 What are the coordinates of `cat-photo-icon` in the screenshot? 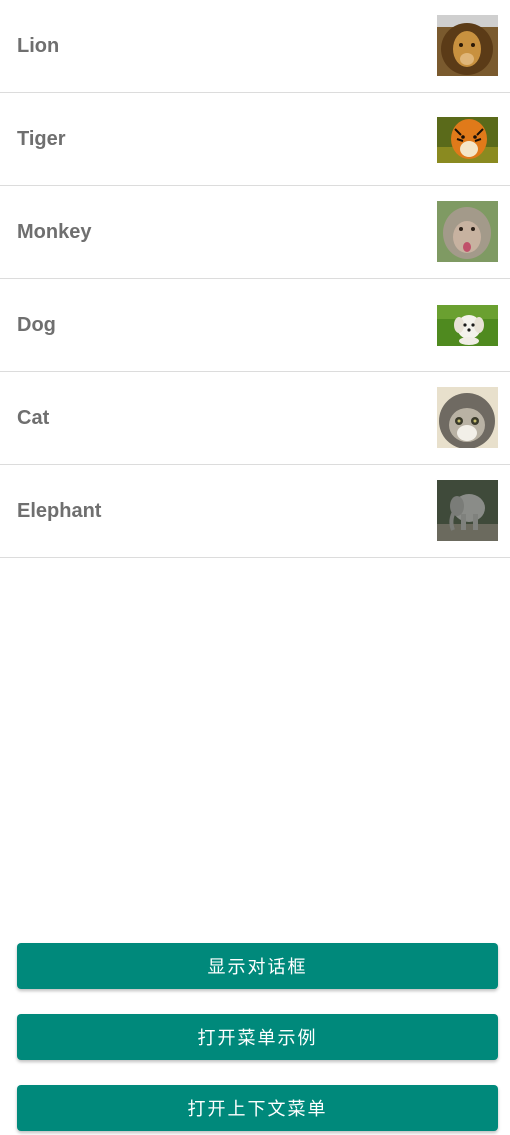 It's located at (467, 417).